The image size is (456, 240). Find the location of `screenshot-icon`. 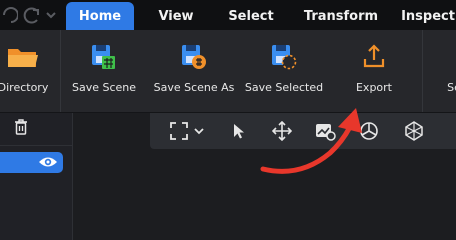

screenshot-icon is located at coordinates (325, 131).